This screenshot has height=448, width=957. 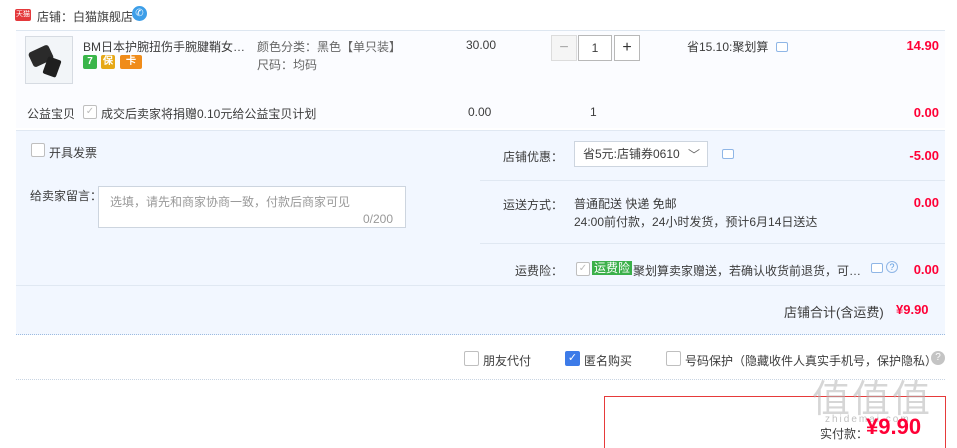 What do you see at coordinates (892, 267) in the screenshot?
I see `question-icon: ?` at bounding box center [892, 267].